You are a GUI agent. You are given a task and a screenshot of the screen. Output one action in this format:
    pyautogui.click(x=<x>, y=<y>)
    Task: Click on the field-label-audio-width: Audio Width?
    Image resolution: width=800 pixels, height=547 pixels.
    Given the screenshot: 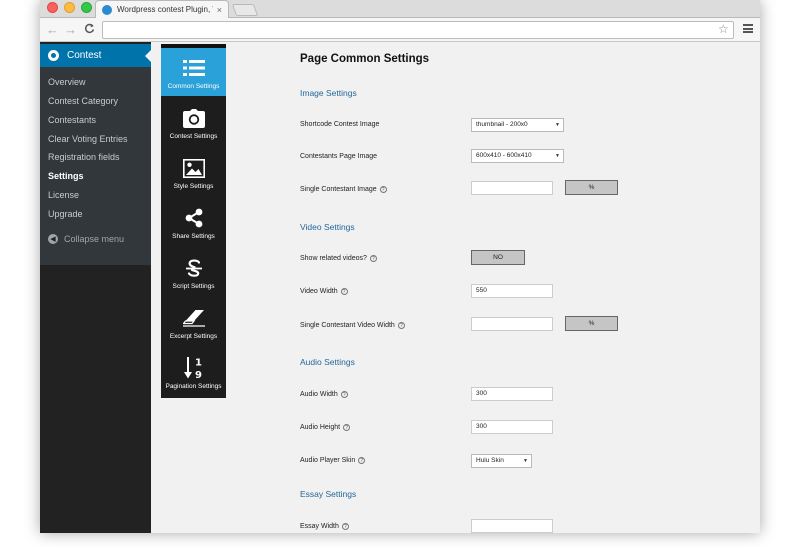 What is the action you would take?
    pyautogui.click(x=324, y=394)
    